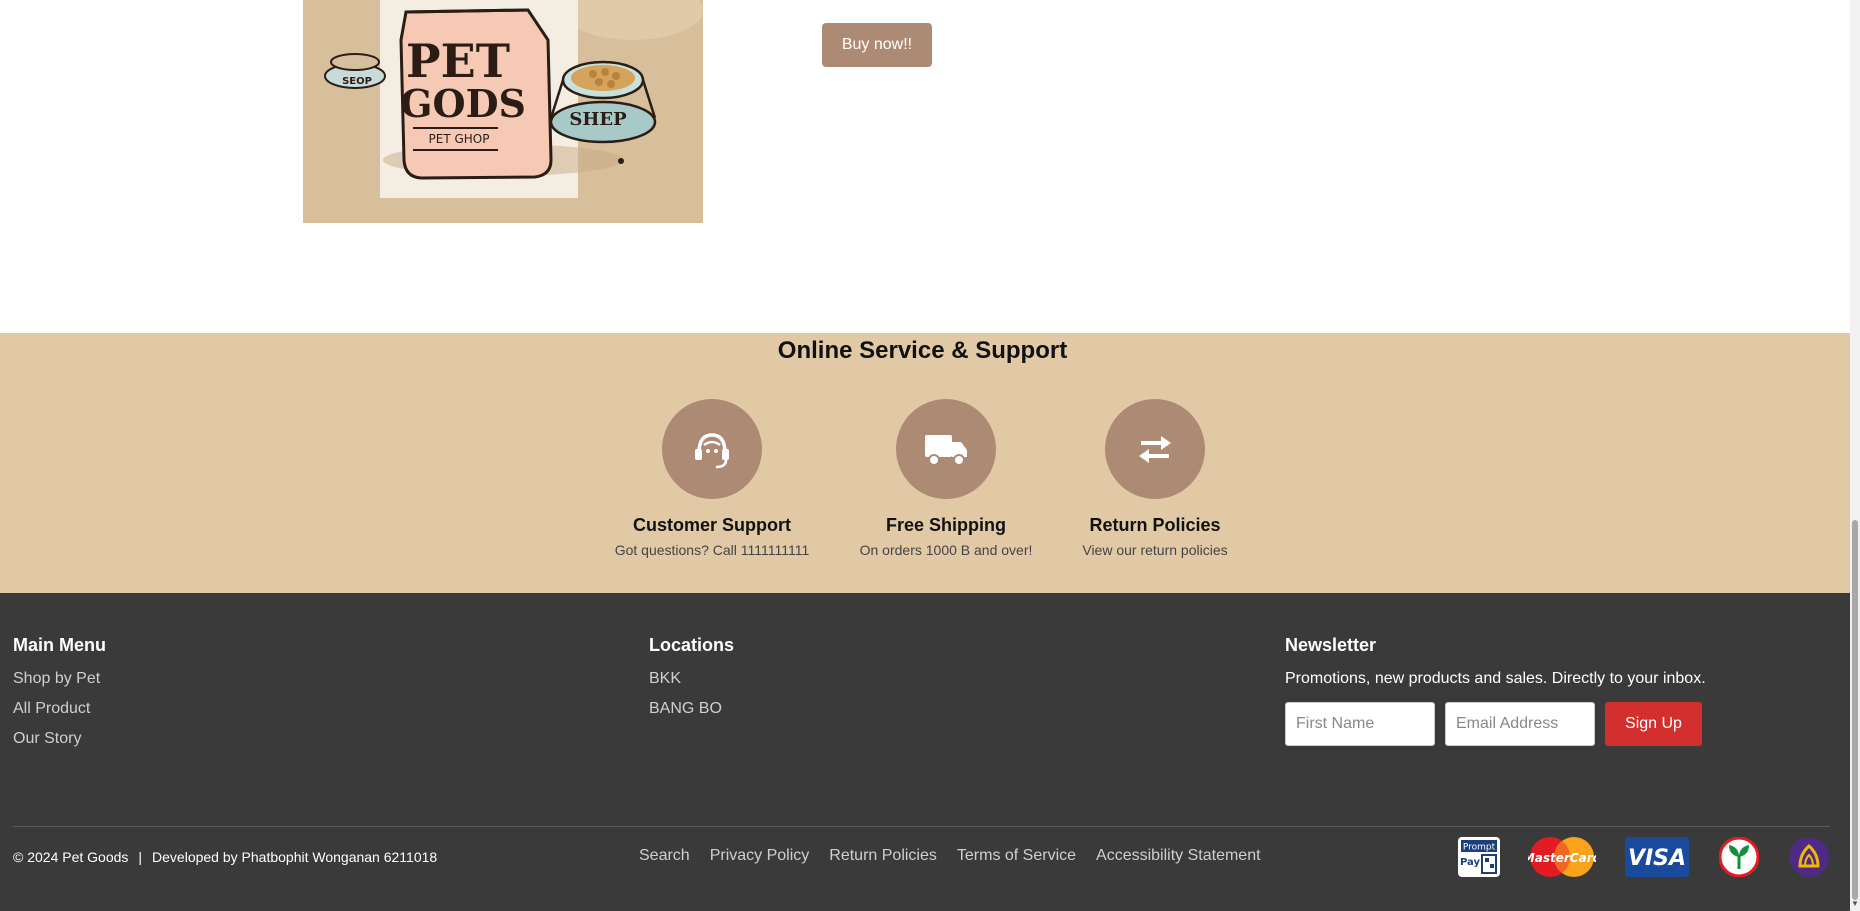 The image size is (1860, 911). Describe the element at coordinates (357, 81) in the screenshot. I see `small-bowl-label: SEOP` at that location.